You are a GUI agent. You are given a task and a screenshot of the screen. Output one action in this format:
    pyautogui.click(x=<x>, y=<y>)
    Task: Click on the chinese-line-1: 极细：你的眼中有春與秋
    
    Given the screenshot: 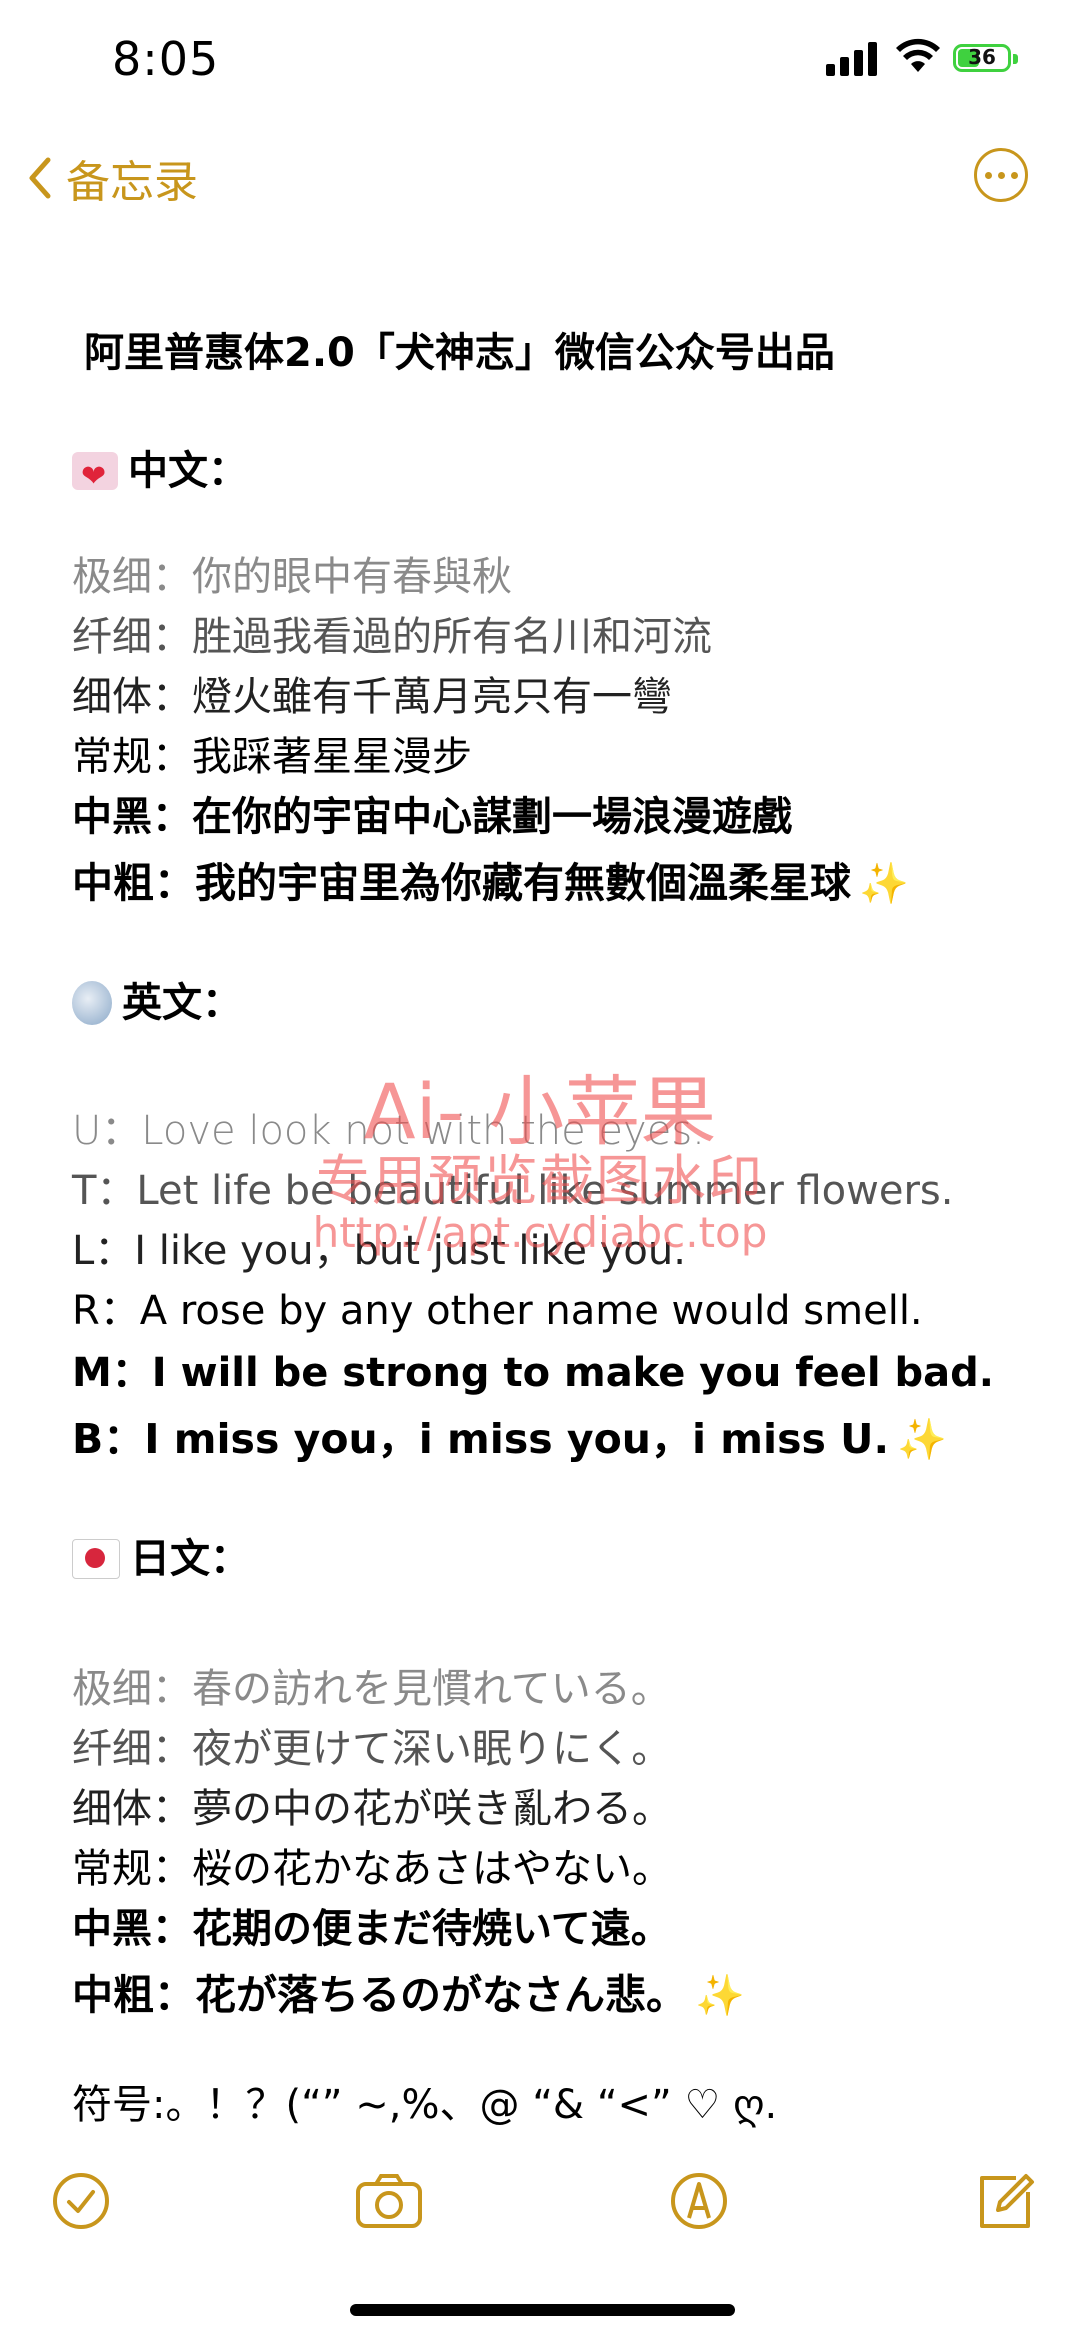 What is the action you would take?
    pyautogui.click(x=292, y=577)
    